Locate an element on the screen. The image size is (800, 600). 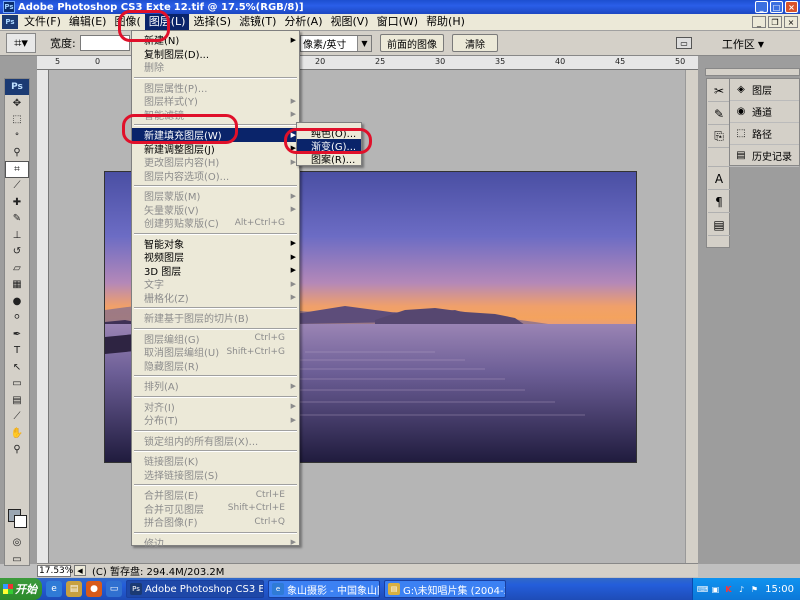
quicklaunch-explorer-icon: ▤ is located at coordinates (74, 589).